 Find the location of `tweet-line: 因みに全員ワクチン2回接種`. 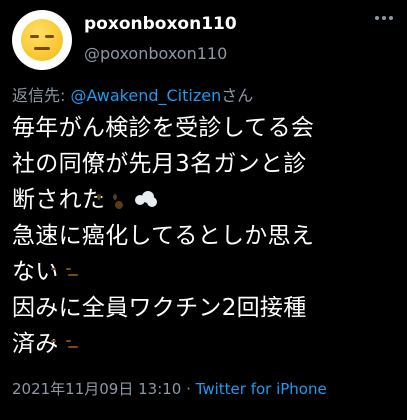

tweet-line: 因みに全員ワクチン2回接種 is located at coordinates (159, 308).